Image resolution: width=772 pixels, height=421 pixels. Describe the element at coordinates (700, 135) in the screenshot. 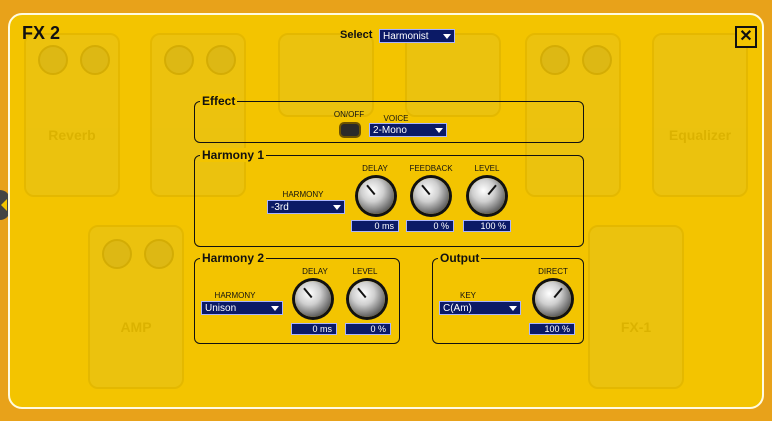

I see `bg-pedal-equalizer-label: Equalizer` at that location.